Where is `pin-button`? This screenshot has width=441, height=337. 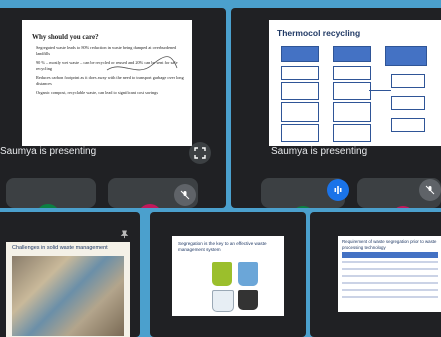 pin-button is located at coordinates (124, 234).